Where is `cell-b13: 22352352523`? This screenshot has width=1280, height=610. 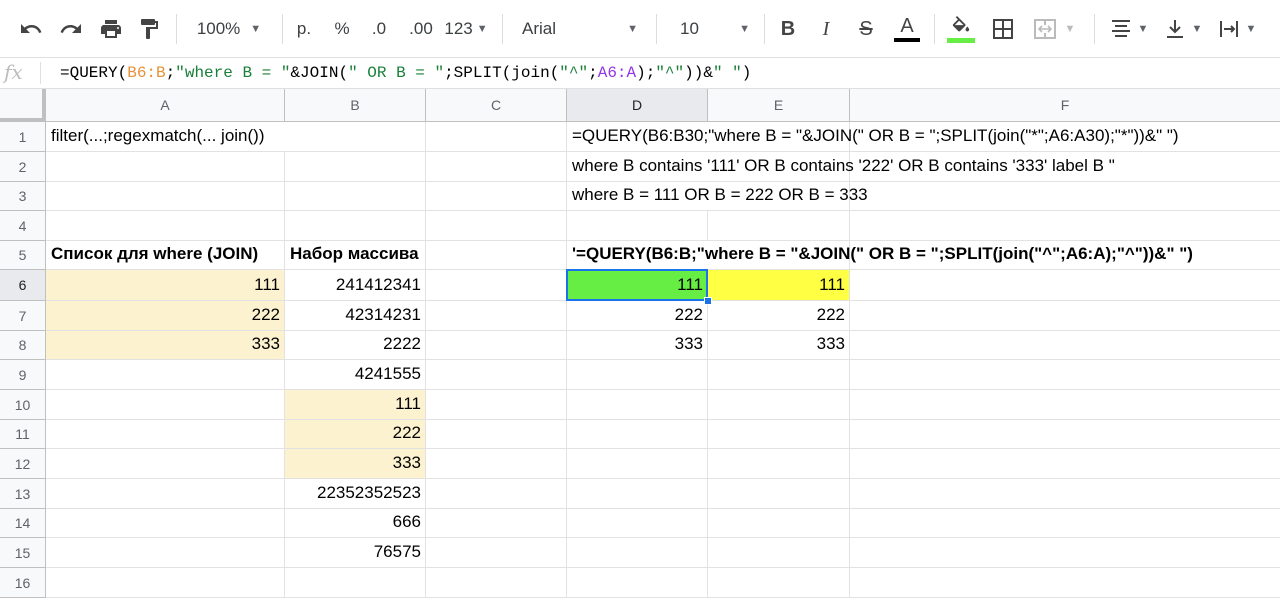 cell-b13: 22352352523 is located at coordinates (355, 494).